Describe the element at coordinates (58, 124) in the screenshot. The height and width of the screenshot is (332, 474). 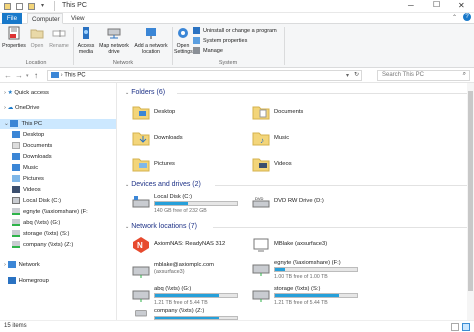
I see `sidebar-item-this-pc: ⌄ This PC` at that location.